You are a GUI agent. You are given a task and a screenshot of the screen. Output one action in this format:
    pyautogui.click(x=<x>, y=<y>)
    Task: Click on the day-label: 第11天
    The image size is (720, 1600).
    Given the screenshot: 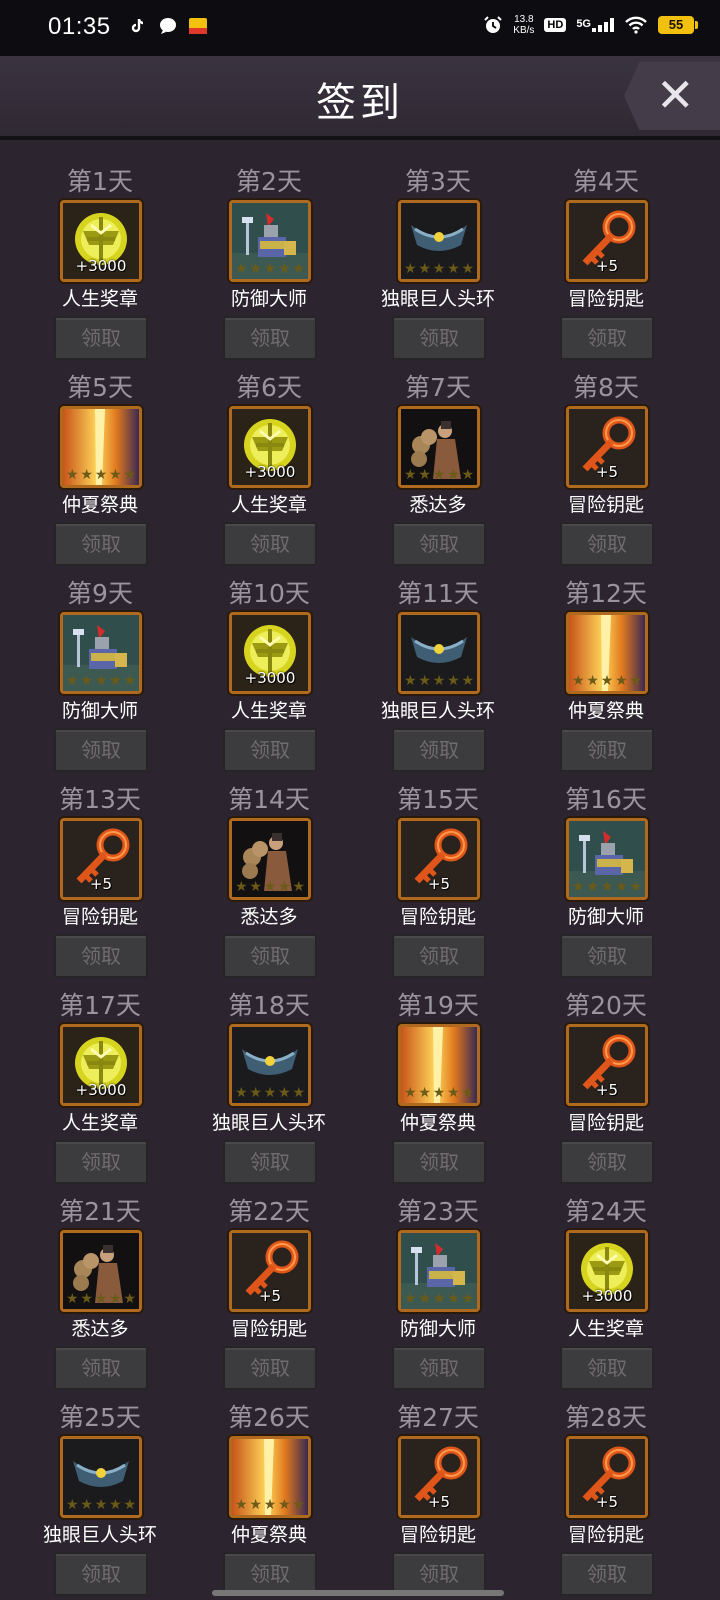 What is the action you would take?
    pyautogui.click(x=438, y=593)
    